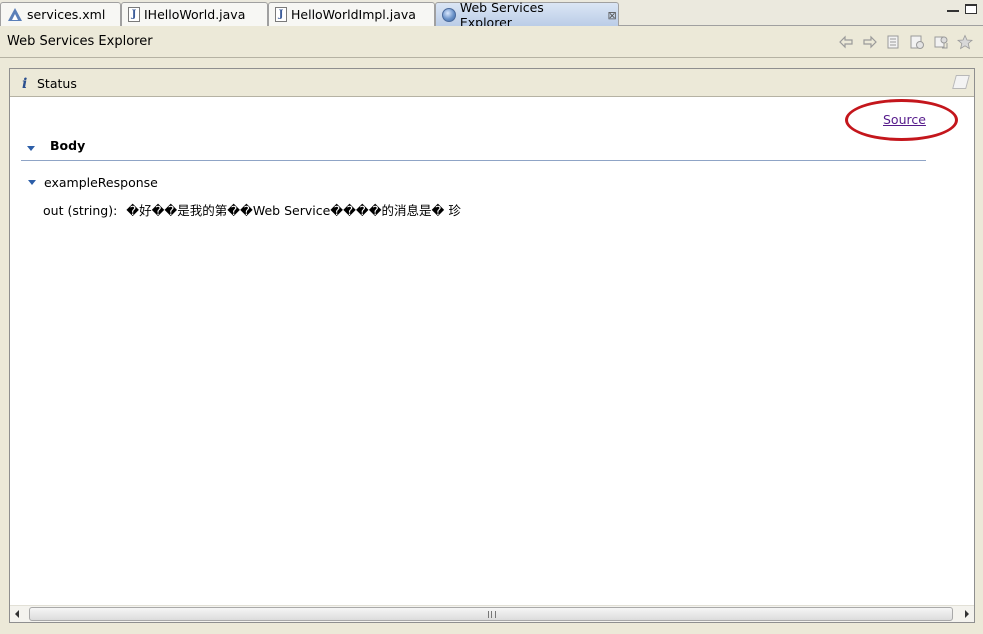  Describe the element at coordinates (492, 83) in the screenshot. I see `status-header: i Status` at that location.